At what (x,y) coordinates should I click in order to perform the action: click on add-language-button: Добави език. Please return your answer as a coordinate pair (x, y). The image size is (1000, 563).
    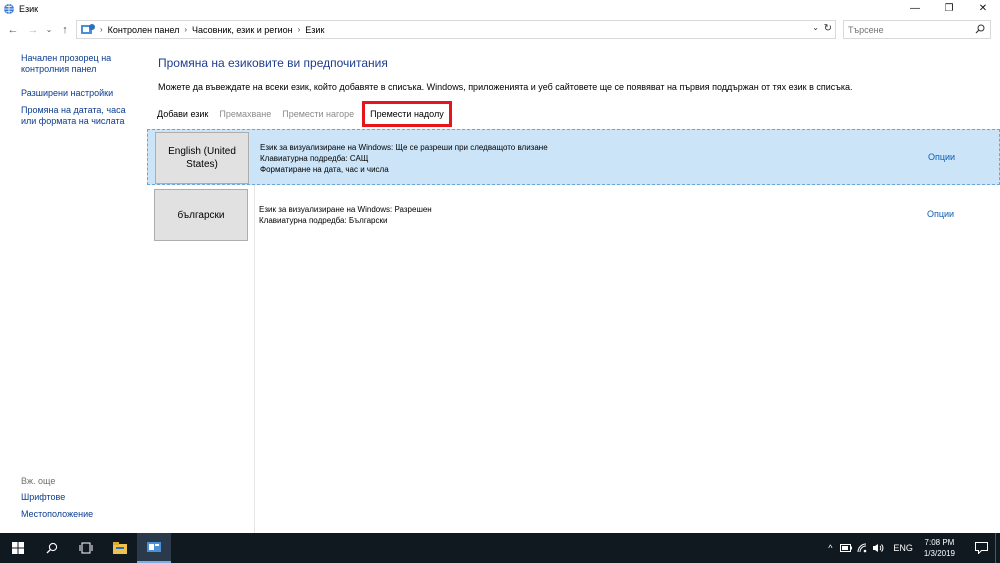
    Looking at the image, I should click on (182, 114).